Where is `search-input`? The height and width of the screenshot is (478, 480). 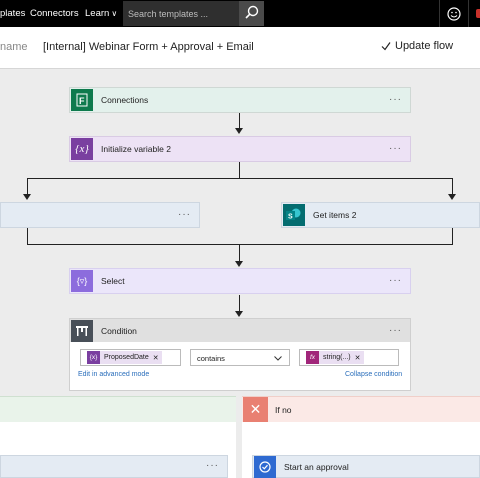
search-input is located at coordinates (180, 13).